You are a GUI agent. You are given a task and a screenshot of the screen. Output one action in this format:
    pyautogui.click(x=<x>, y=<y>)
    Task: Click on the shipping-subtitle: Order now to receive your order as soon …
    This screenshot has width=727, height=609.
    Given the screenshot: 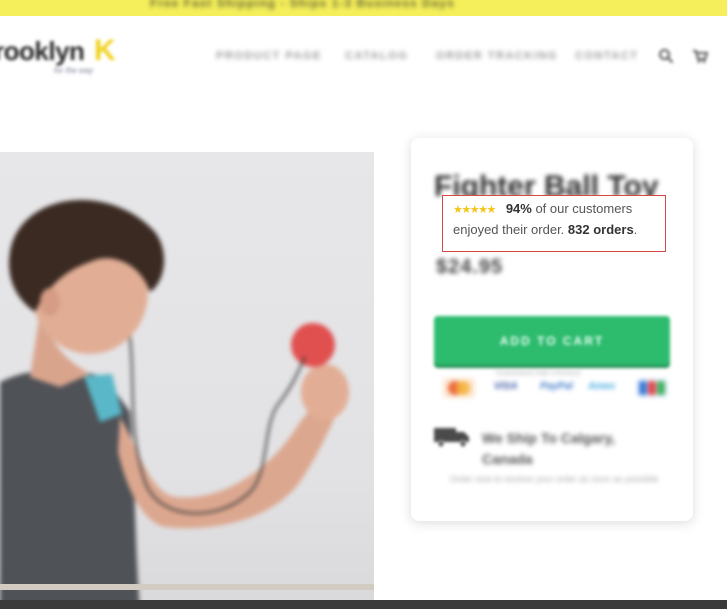 What is the action you would take?
    pyautogui.click(x=554, y=479)
    